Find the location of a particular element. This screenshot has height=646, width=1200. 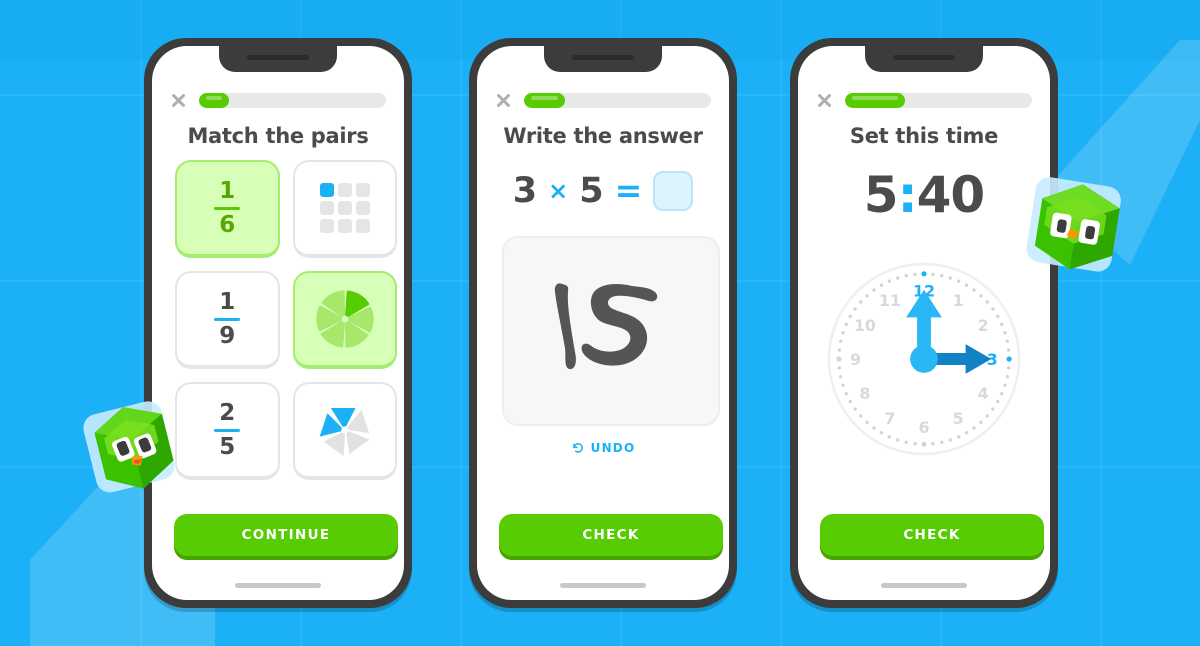

analog-clock-face: 121234567891011 is located at coordinates (924, 359).